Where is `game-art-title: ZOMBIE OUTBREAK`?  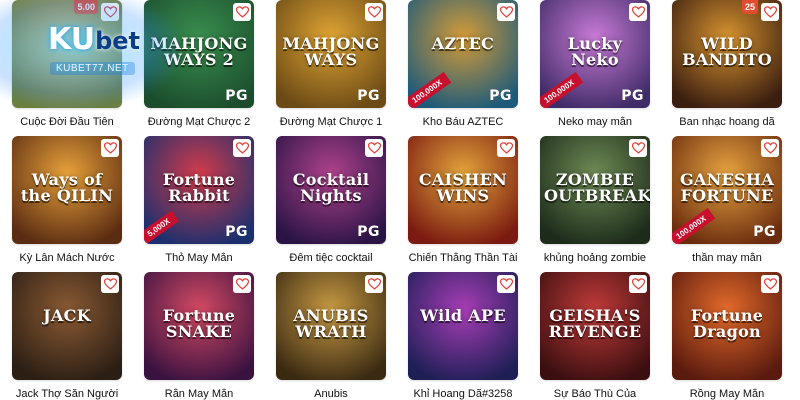
game-art-title: ZOMBIE OUTBREAK is located at coordinates (597, 187).